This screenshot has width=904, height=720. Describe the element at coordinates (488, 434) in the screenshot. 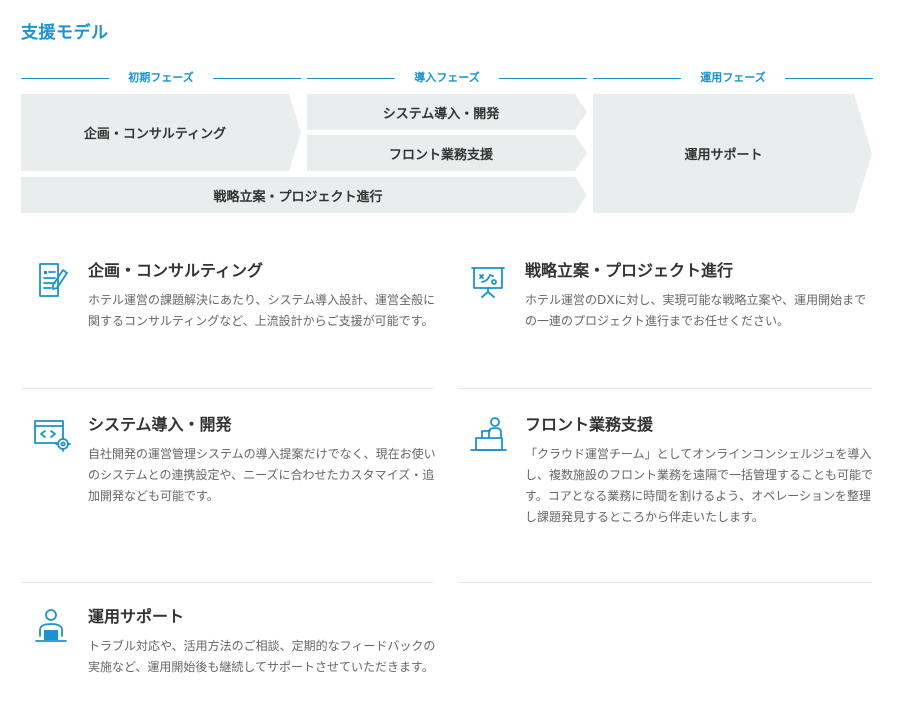

I see `front-desk-person-icon` at that location.